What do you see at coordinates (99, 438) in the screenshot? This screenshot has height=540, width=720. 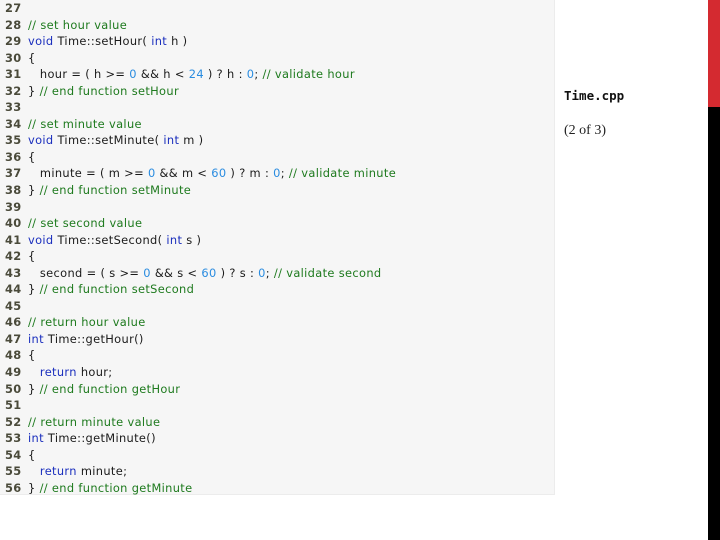 I see `code-text: Time::getMinute()` at bounding box center [99, 438].